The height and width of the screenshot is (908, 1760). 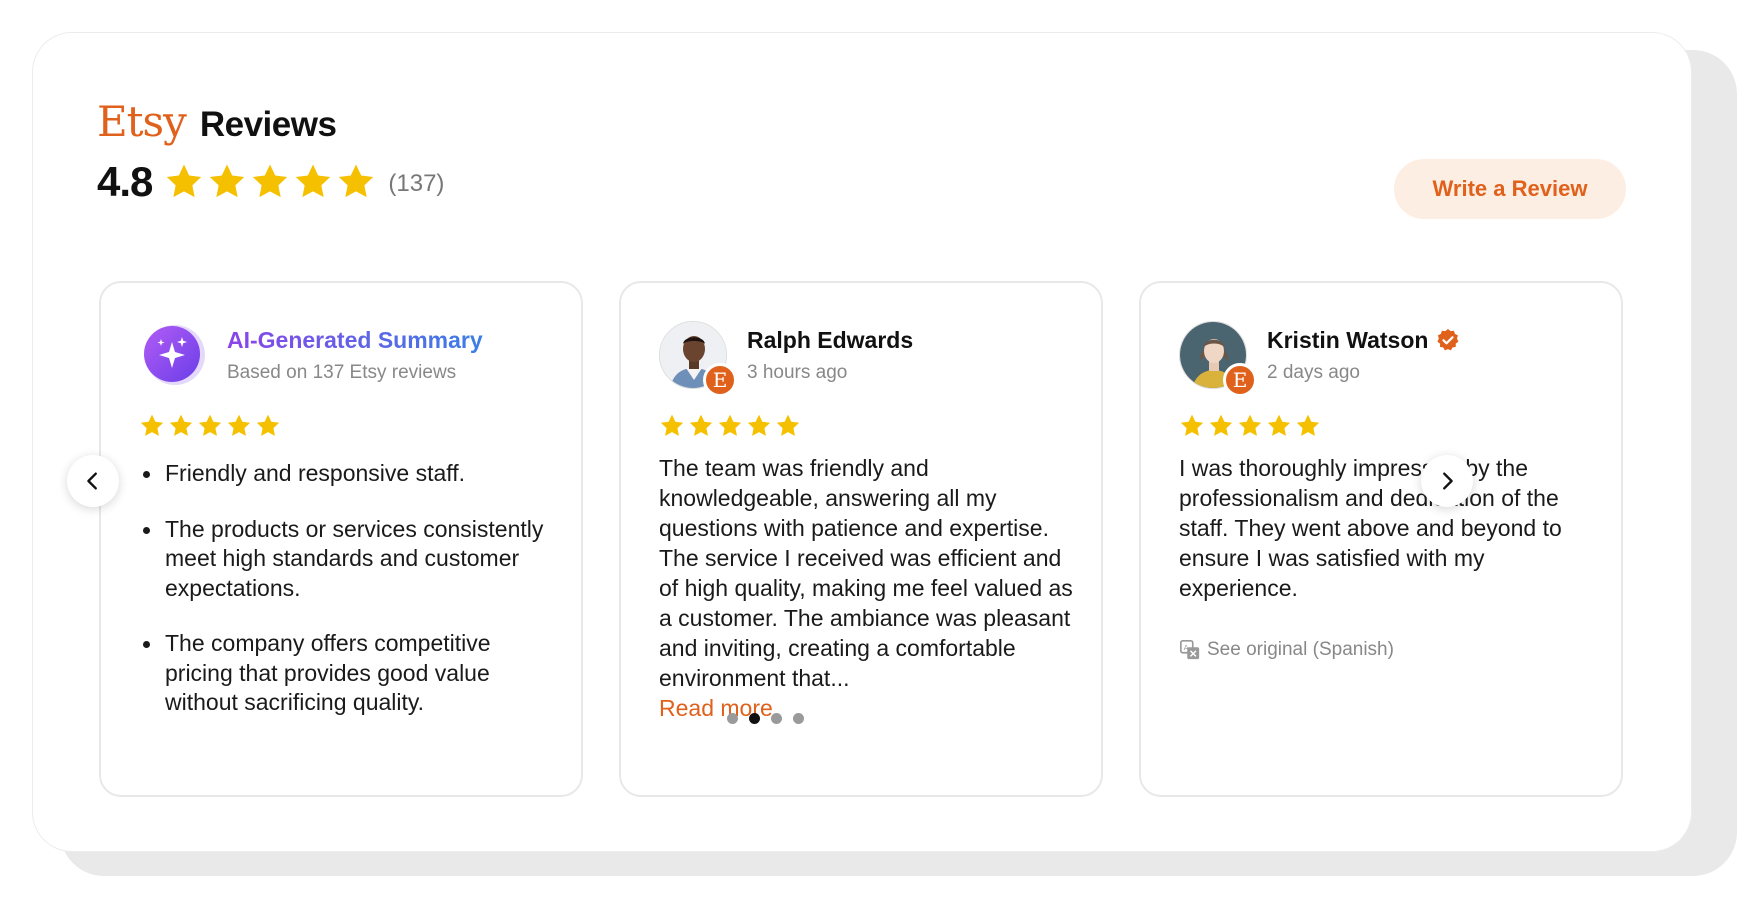 I want to click on average-rating: 4.8, so click(x=125, y=181).